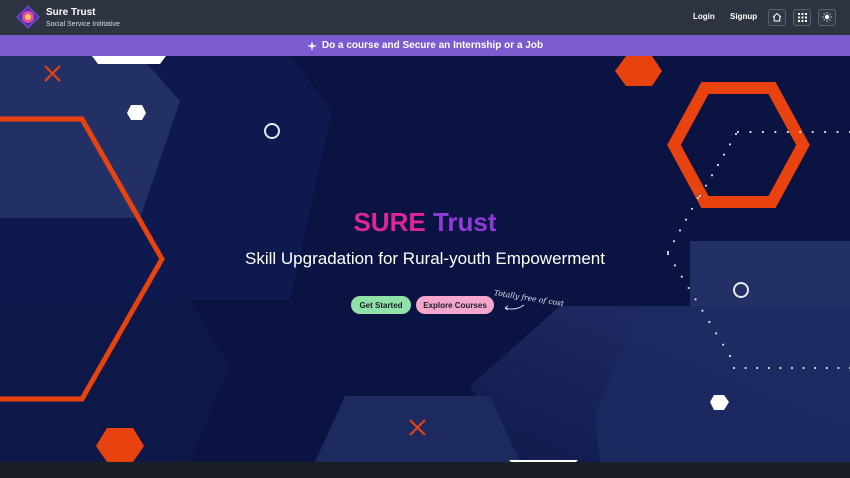  I want to click on login-link: Login, so click(704, 16).